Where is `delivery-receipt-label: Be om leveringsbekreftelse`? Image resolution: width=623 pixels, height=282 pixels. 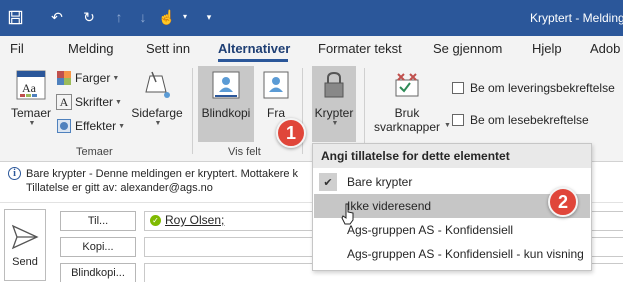 delivery-receipt-label: Be om leveringsbekreftelse is located at coordinates (542, 88).